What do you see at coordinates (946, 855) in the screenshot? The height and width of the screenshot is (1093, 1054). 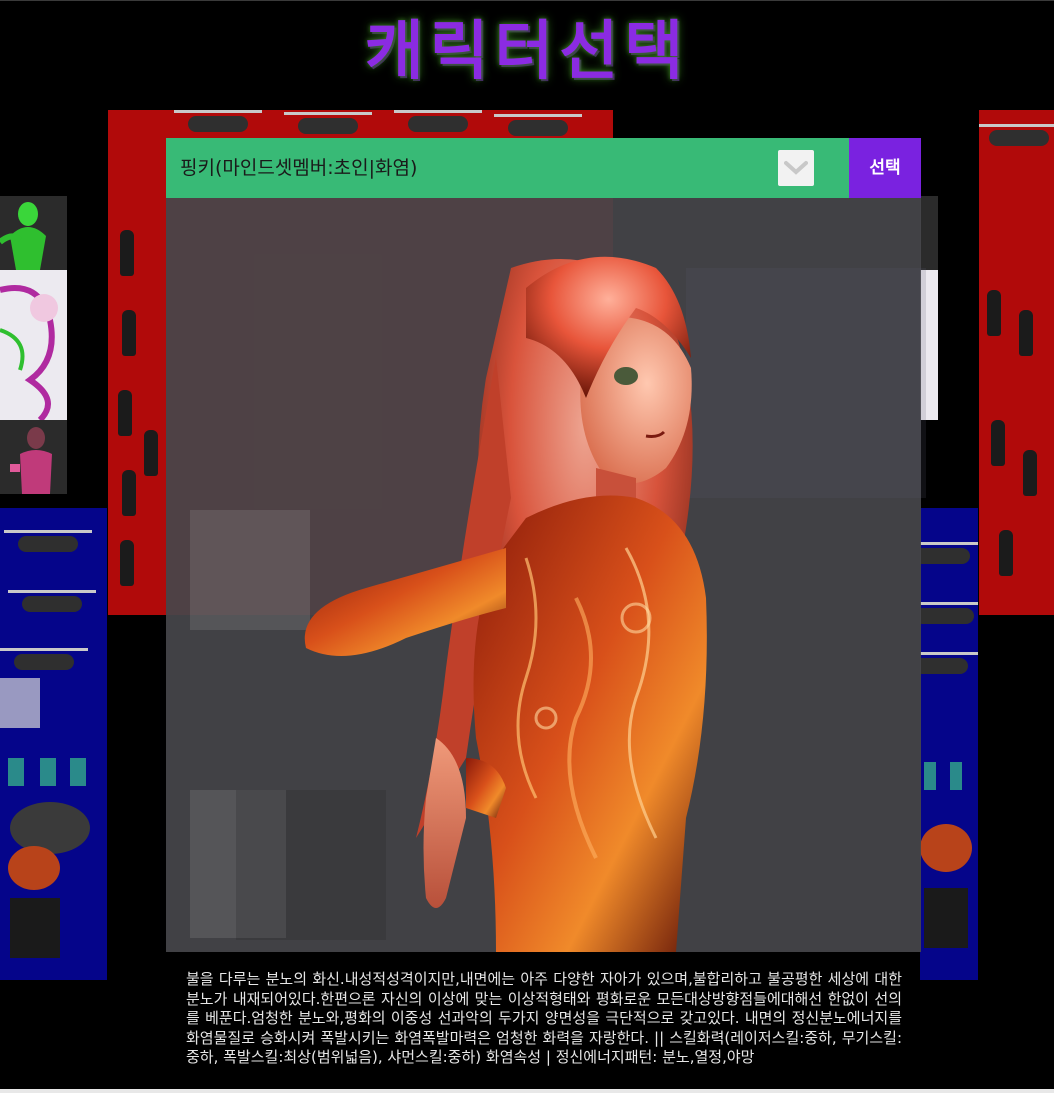 I see `robot-figures-right-image` at bounding box center [946, 855].